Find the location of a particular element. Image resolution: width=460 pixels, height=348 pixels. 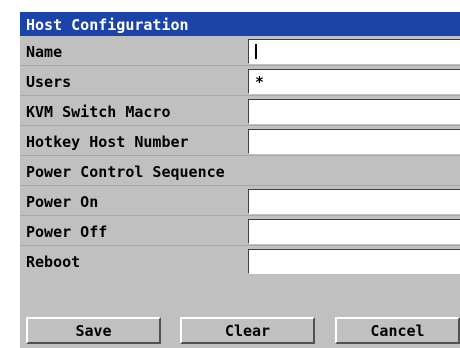

form-row-power-on: Power On is located at coordinates (240, 201).